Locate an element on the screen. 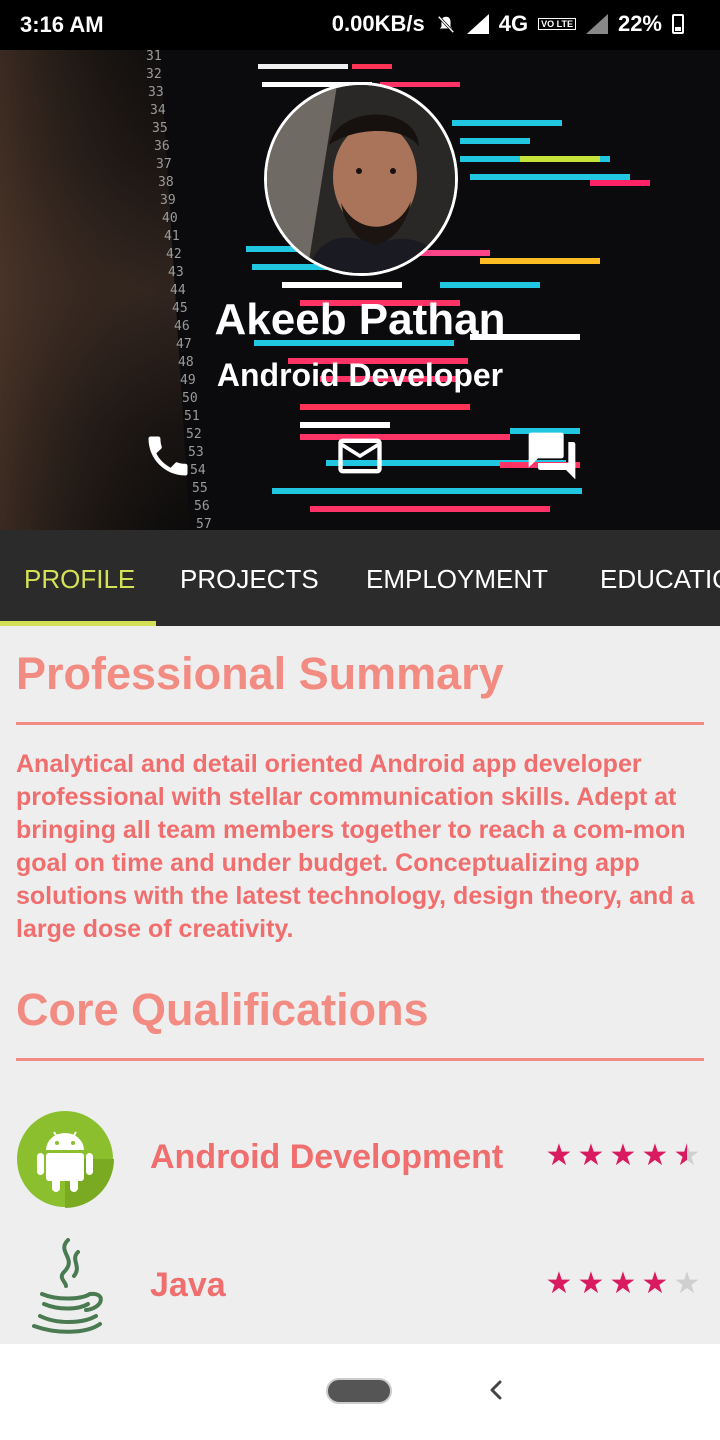  network-speed: 0.00KB/s is located at coordinates (378, 23).